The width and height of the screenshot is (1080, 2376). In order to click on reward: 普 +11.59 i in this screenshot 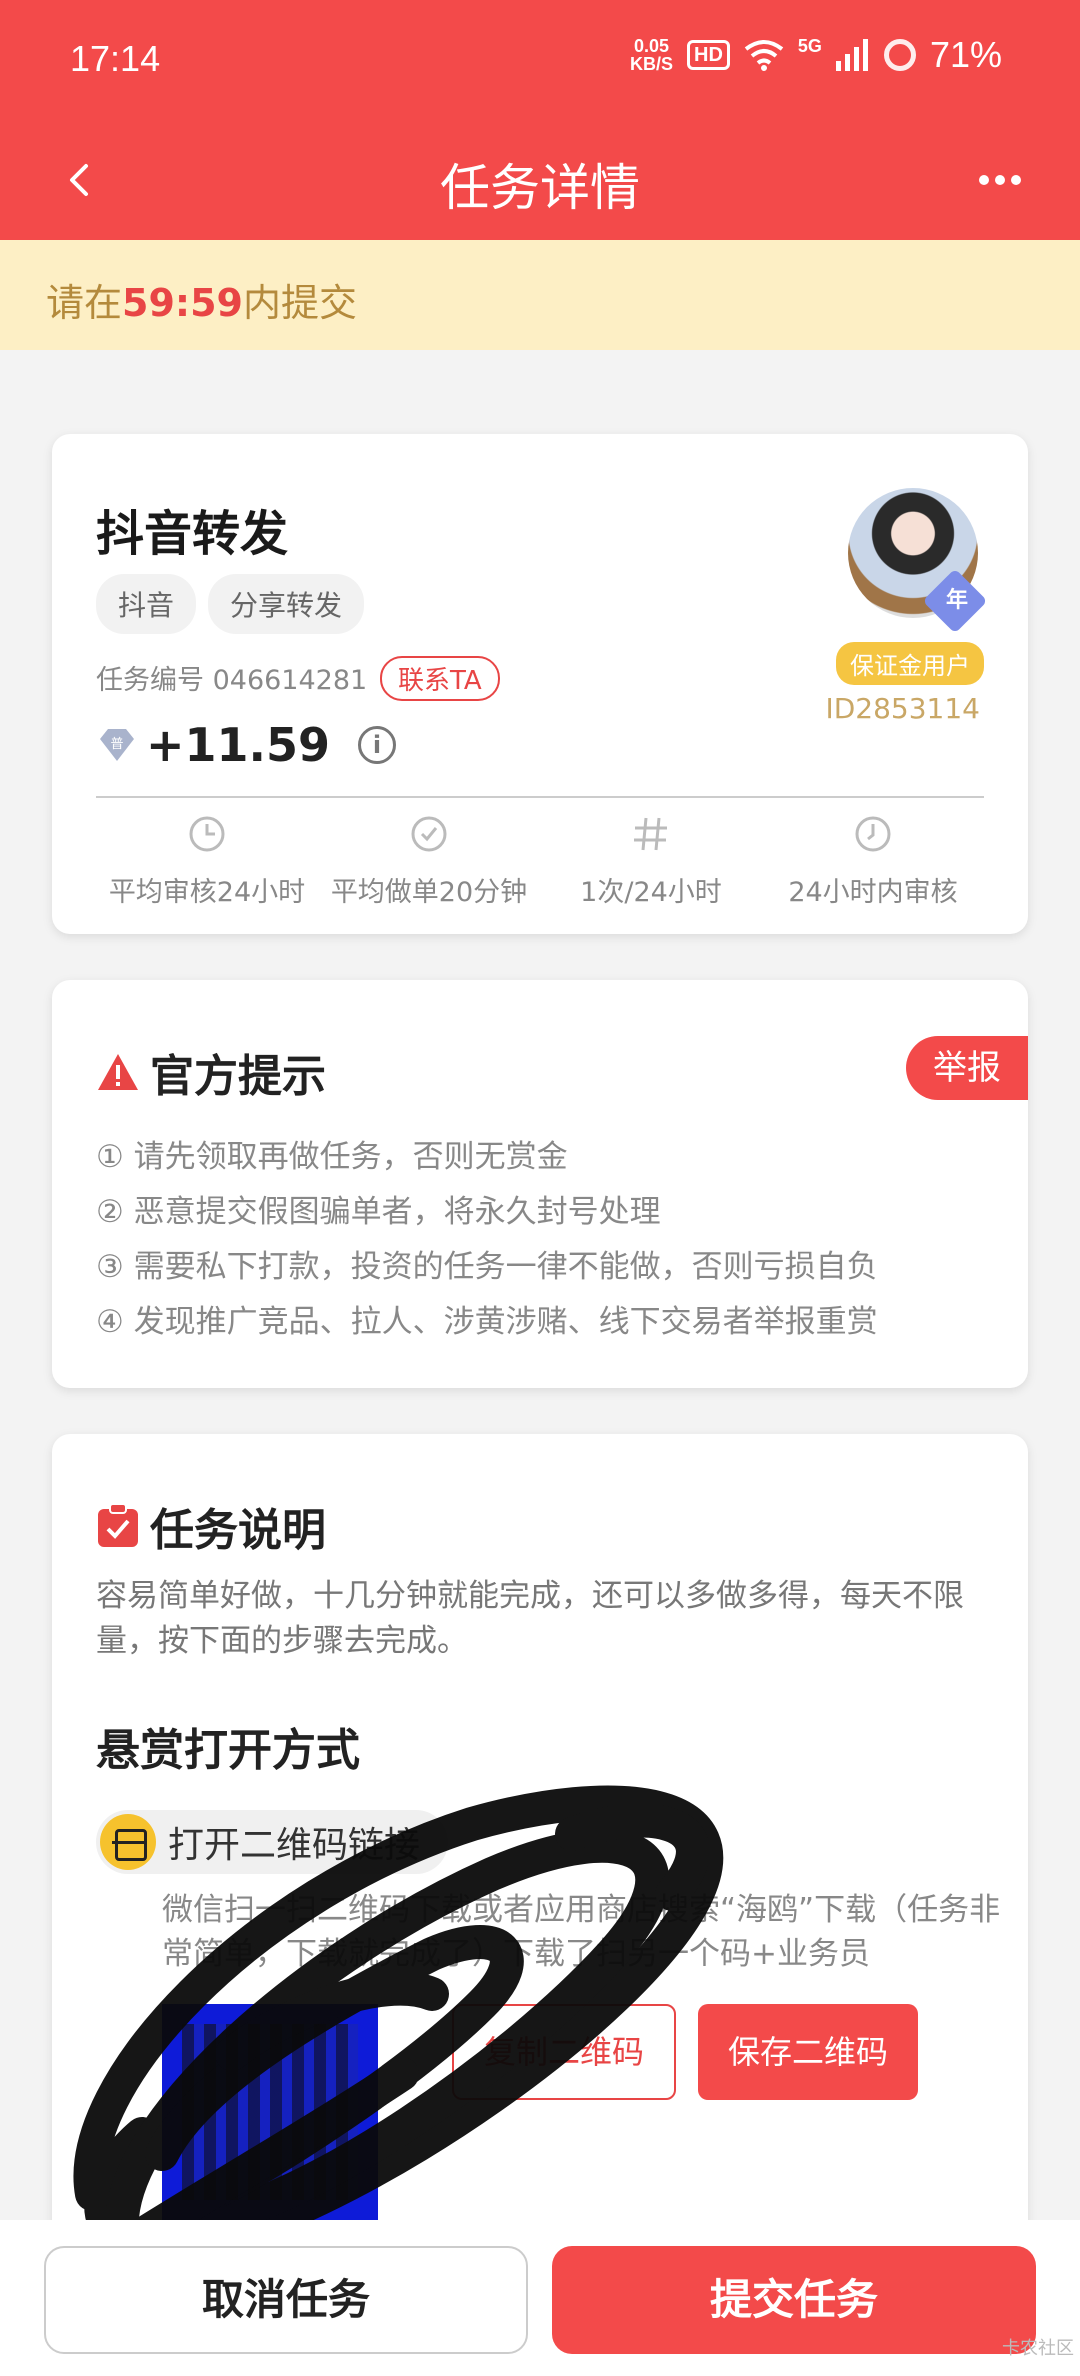, I will do `click(246, 745)`.